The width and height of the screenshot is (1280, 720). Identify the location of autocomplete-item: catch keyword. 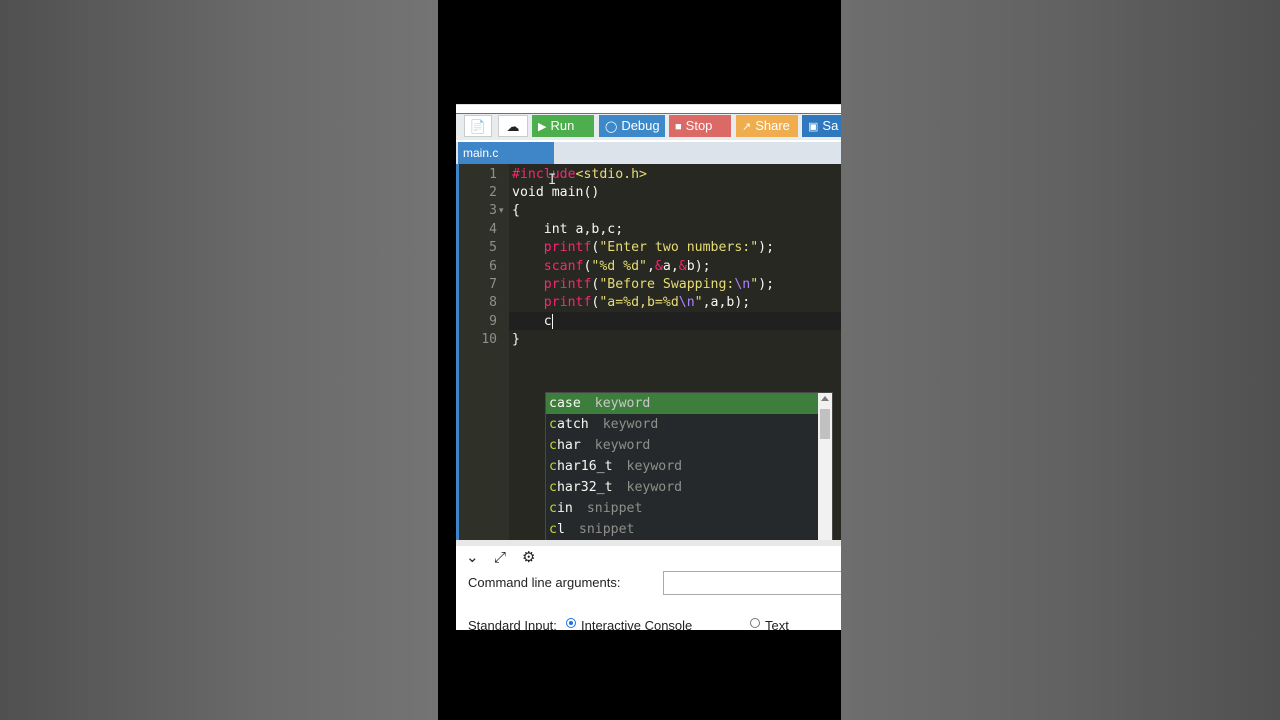
(682, 424).